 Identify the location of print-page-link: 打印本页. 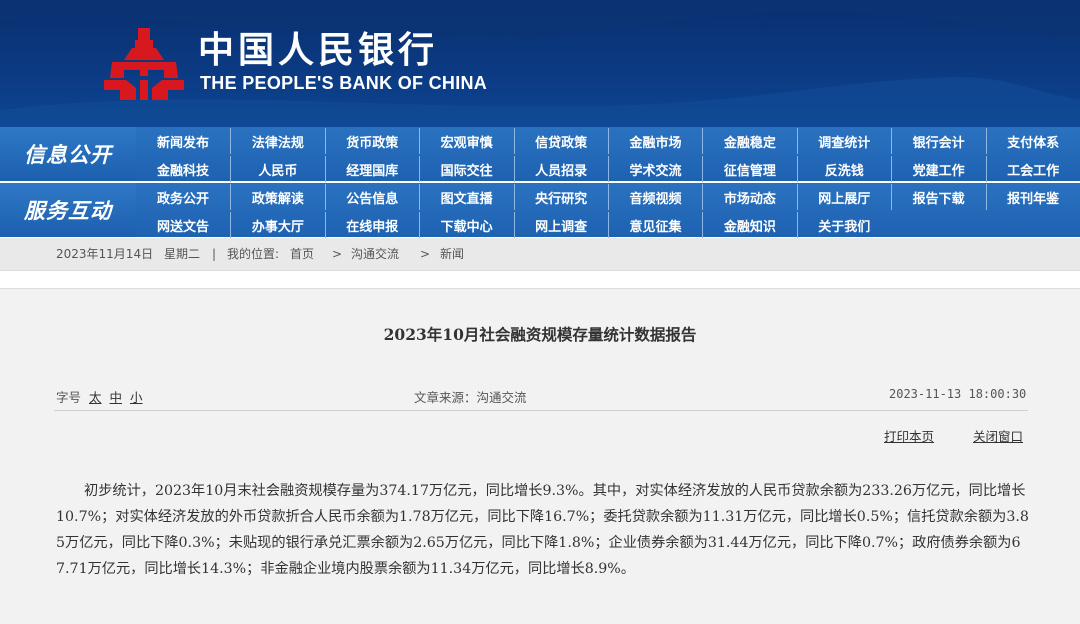
(909, 435).